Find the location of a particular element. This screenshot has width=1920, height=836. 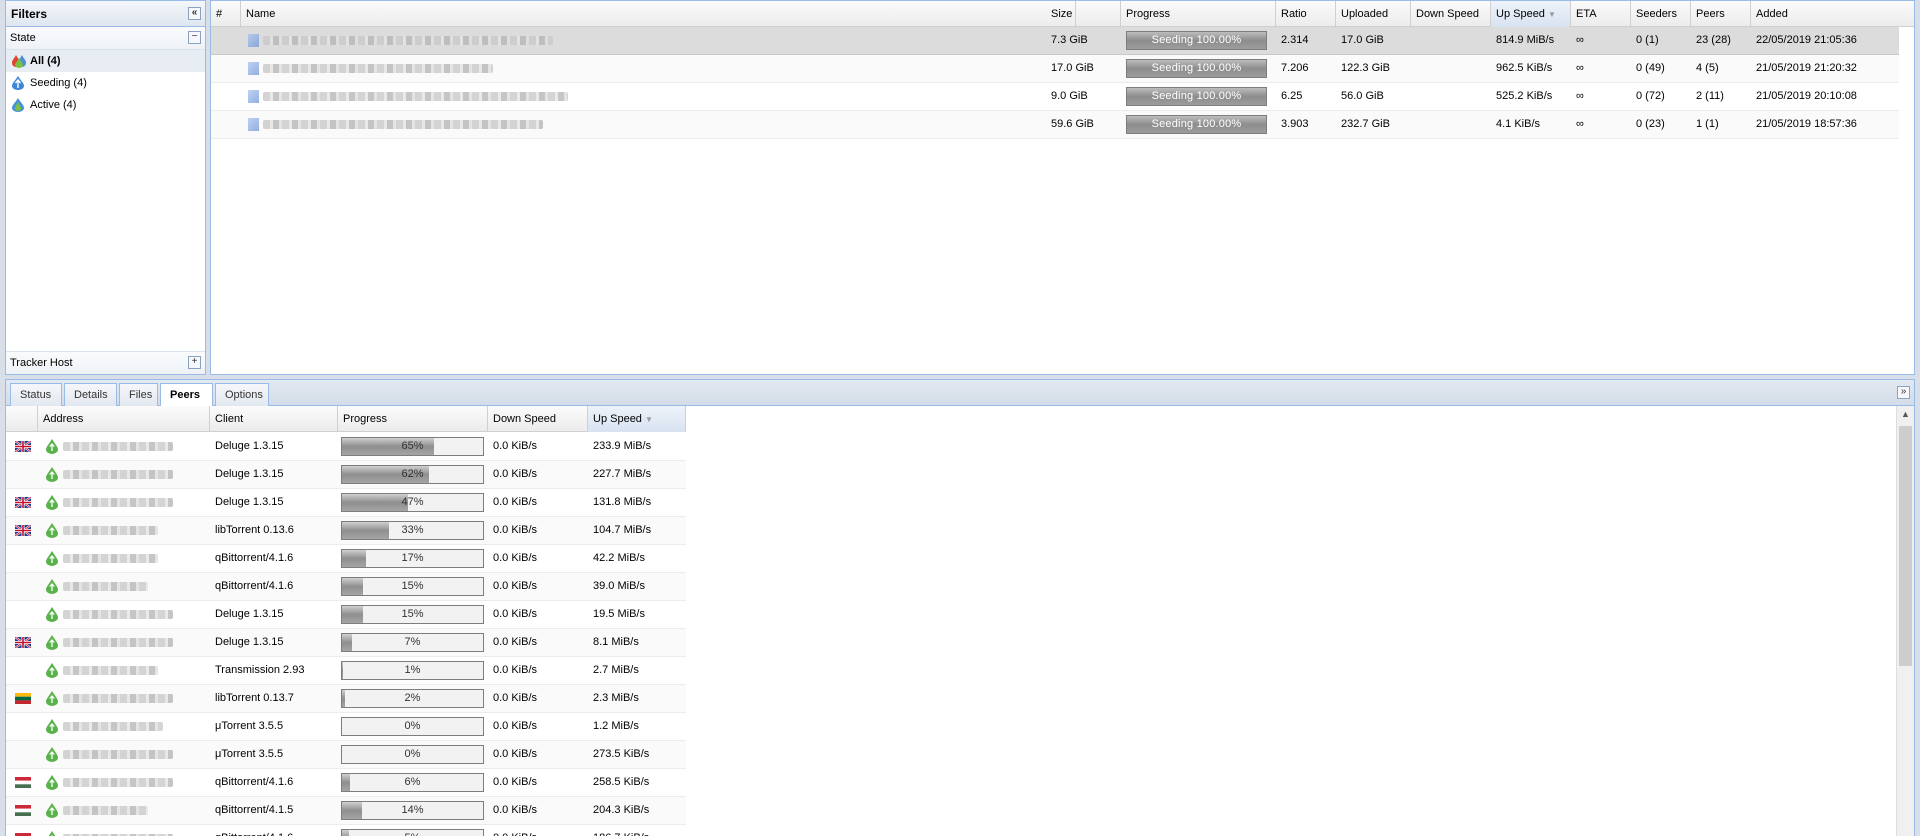

torrent-size-cell: 17.0 GiB is located at coordinates (1072, 68).